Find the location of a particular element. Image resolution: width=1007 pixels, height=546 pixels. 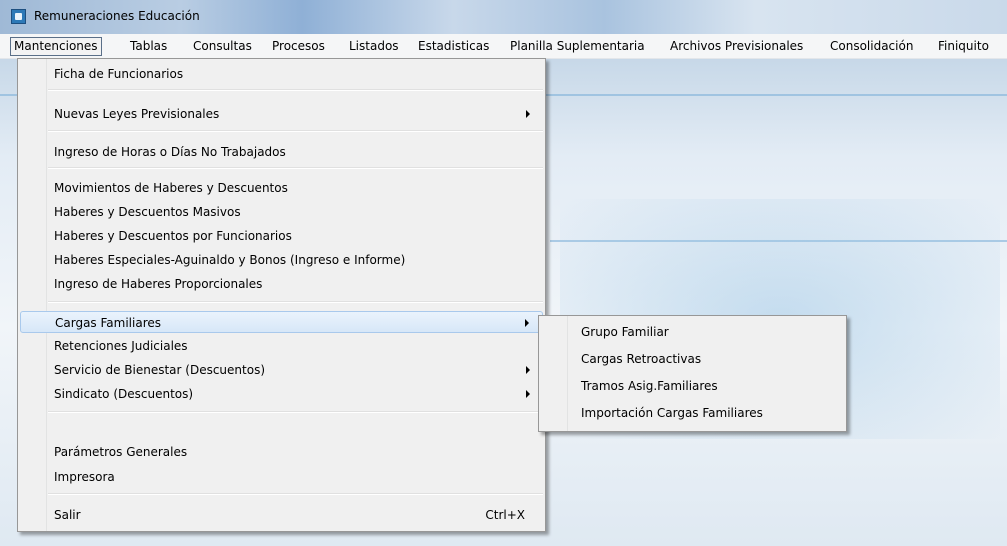

menu-item-label: Cargas Retroactivas is located at coordinates (641, 359).